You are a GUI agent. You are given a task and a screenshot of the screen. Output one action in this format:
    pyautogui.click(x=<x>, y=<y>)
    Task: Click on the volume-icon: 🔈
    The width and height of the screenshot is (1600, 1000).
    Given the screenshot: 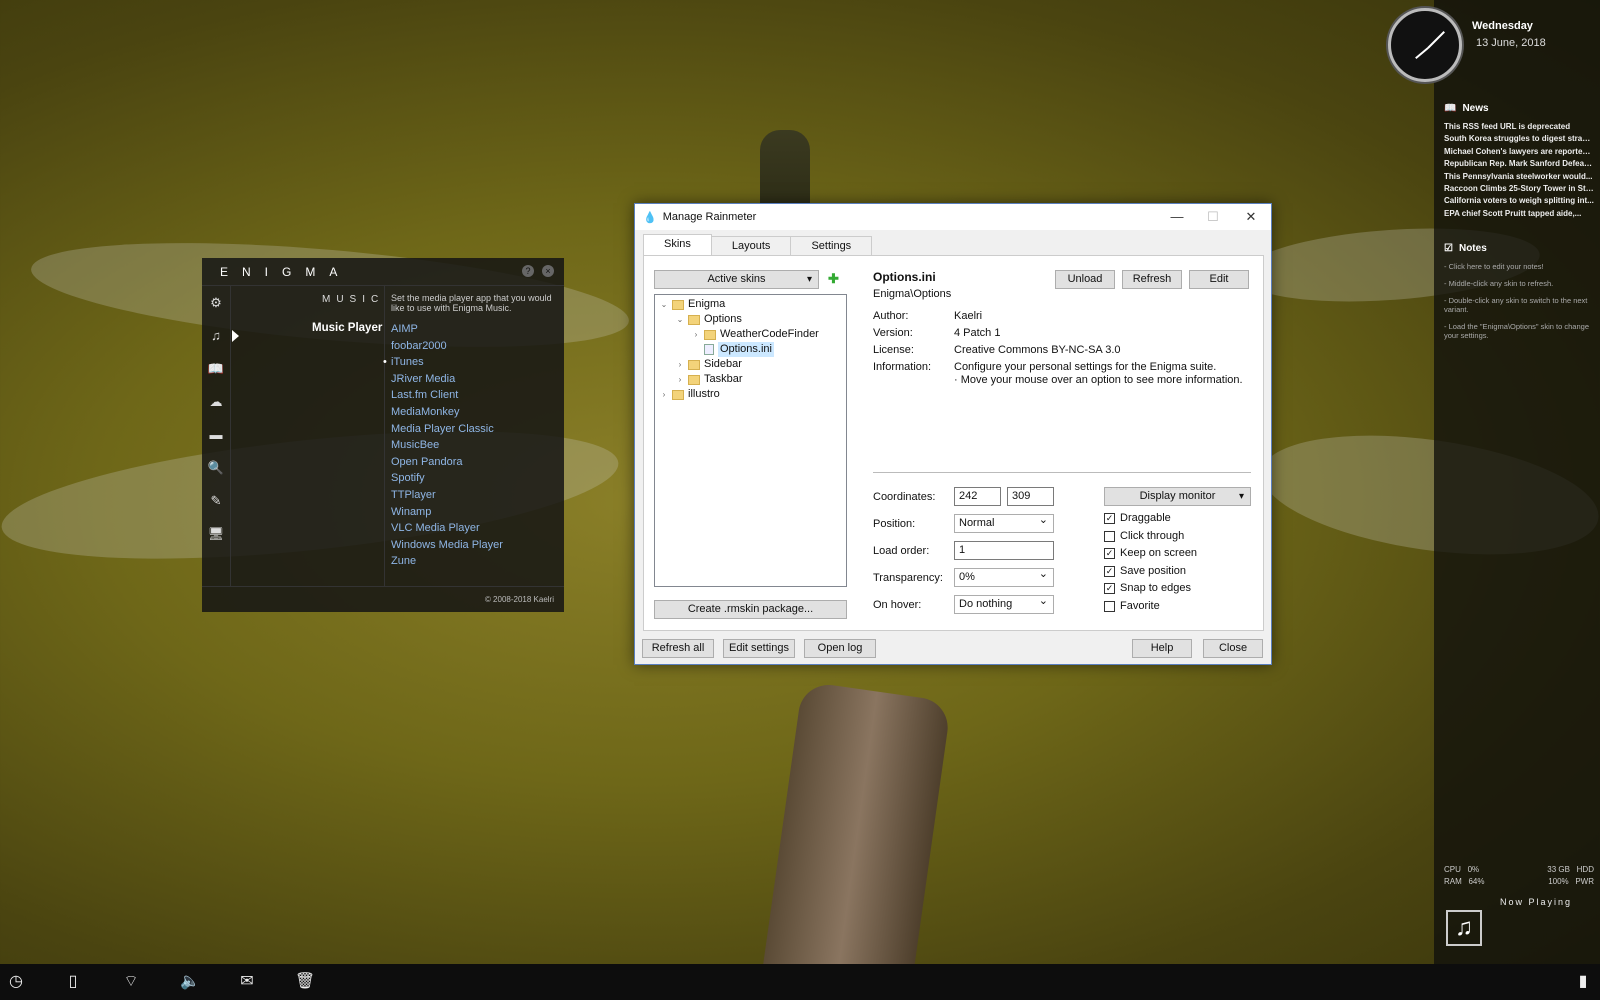 What is the action you would take?
    pyautogui.click(x=190, y=982)
    